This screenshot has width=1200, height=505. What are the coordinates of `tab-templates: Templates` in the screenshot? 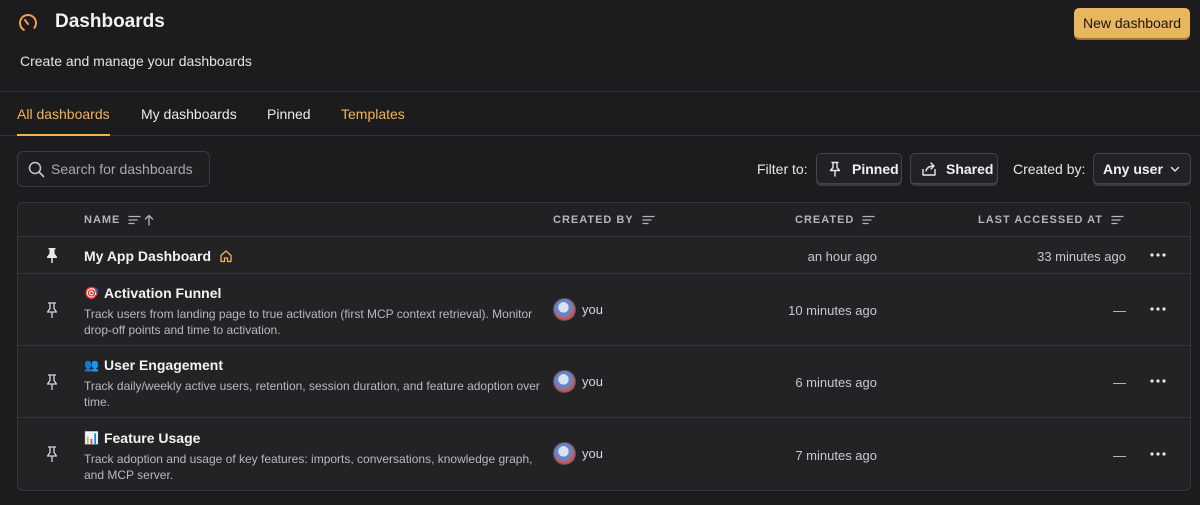 It's located at (373, 114).